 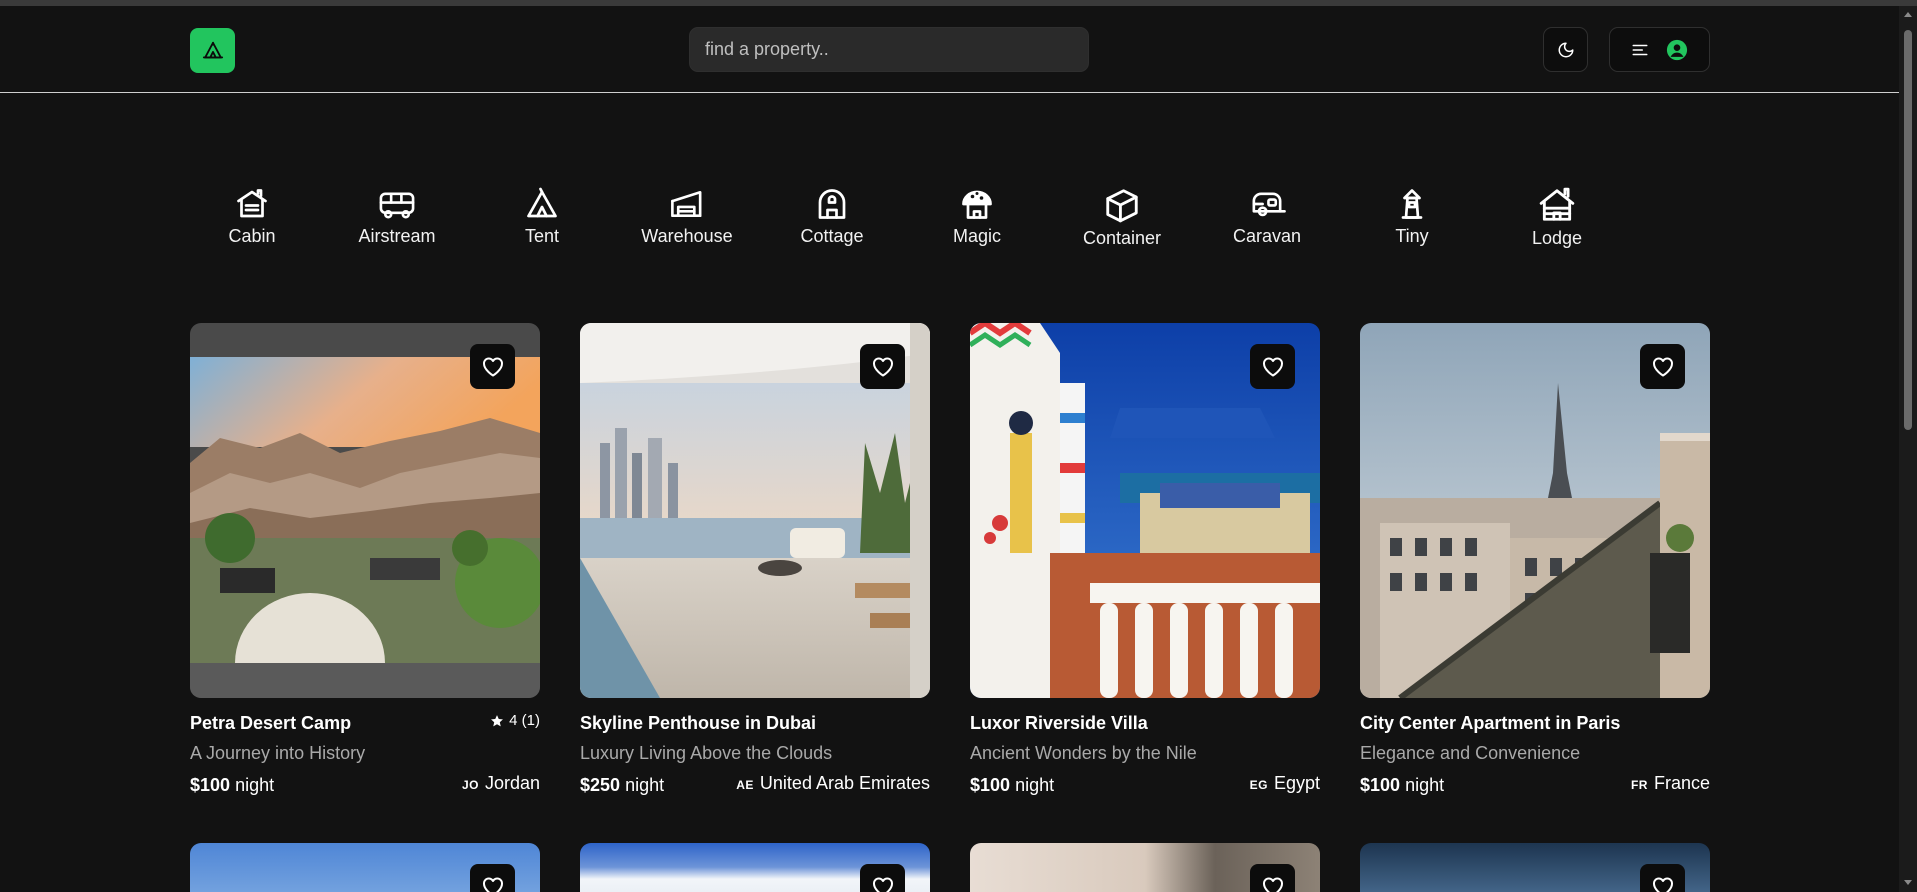 What do you see at coordinates (1083, 753) in the screenshot?
I see `property-tagline: Ancient Wonders by the Nile` at bounding box center [1083, 753].